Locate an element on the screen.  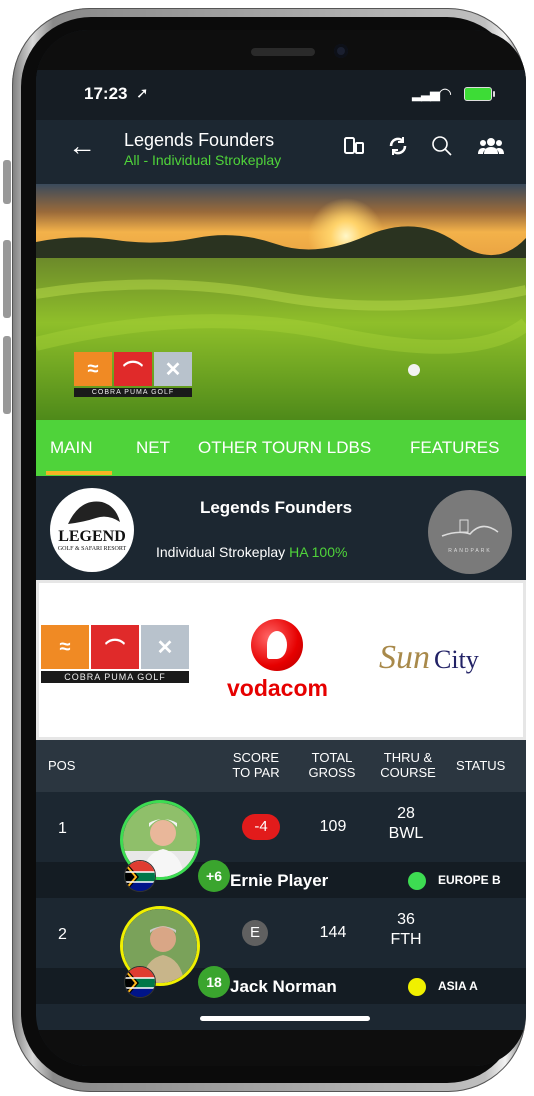
handicap-badge: +6 is located at coordinates (214, 876).